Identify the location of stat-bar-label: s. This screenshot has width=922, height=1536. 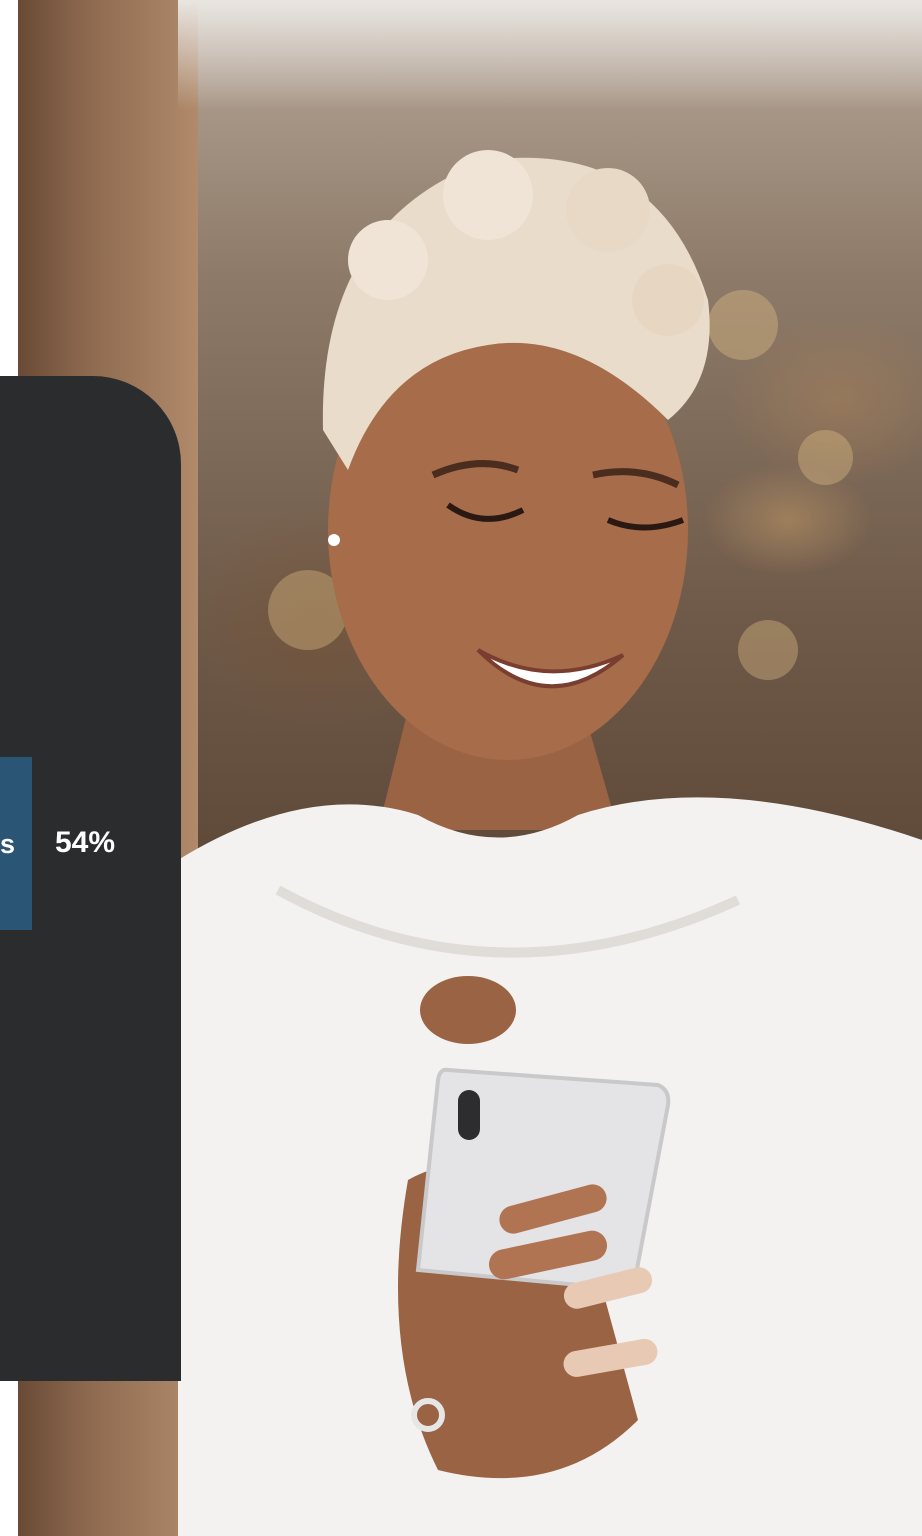
(8, 844).